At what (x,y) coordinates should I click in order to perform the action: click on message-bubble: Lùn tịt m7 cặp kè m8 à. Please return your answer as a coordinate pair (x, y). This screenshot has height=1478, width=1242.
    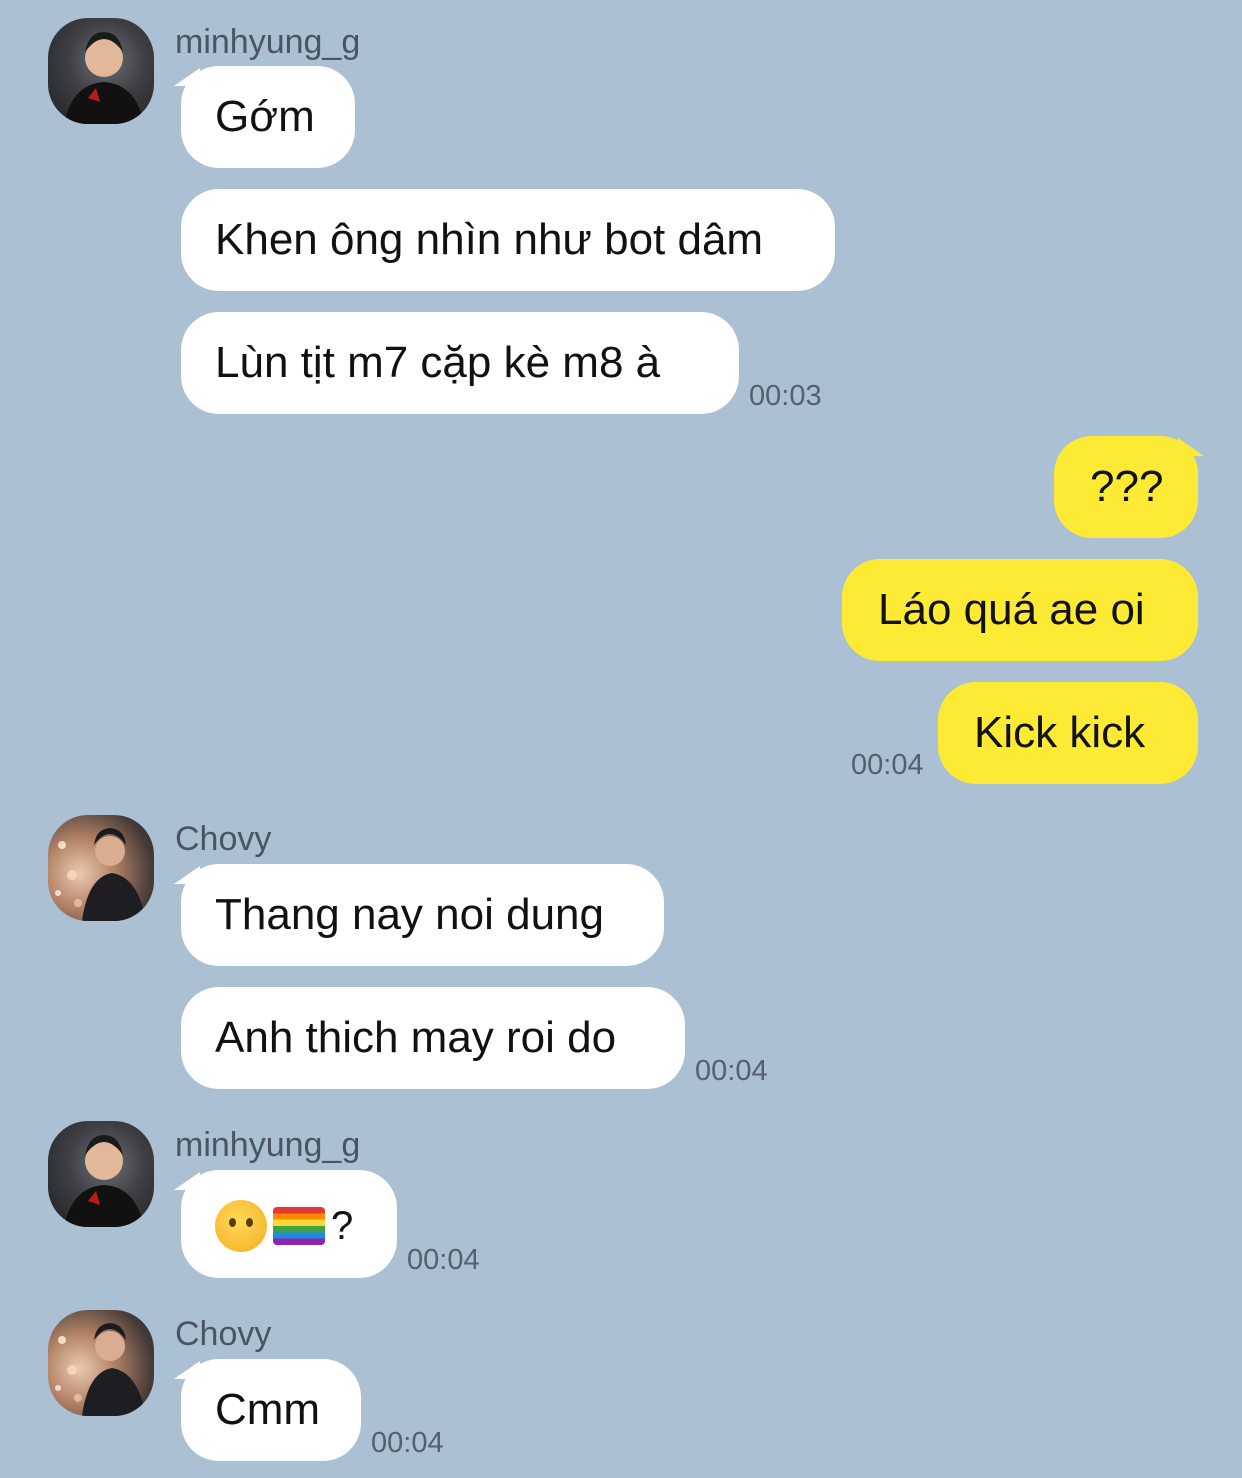
    Looking at the image, I should click on (460, 363).